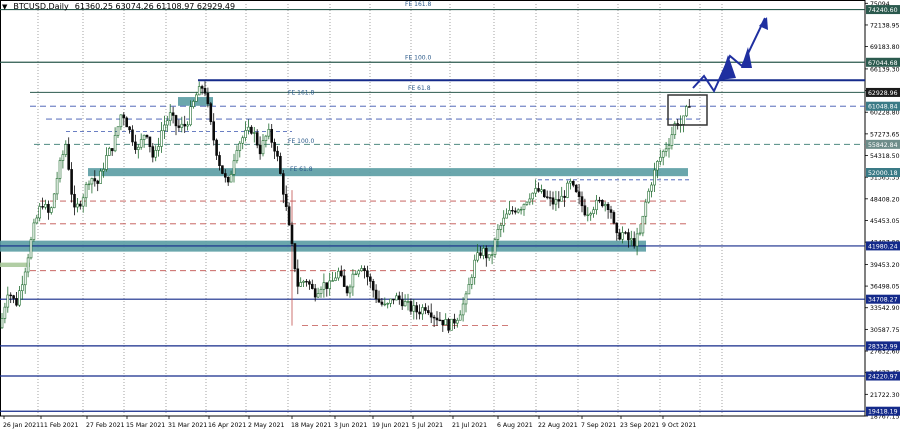 Image resolution: width=900 pixels, height=436 pixels. I want to click on price-tick-label: 60228.80, so click(885, 113).